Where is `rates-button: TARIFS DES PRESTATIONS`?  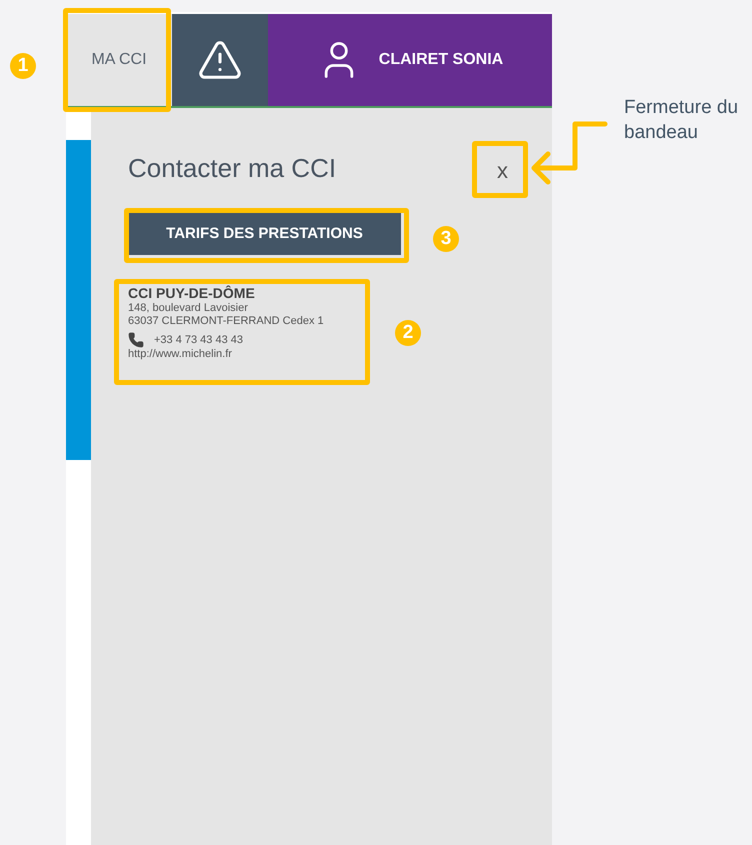 rates-button: TARIFS DES PRESTATIONS is located at coordinates (264, 233).